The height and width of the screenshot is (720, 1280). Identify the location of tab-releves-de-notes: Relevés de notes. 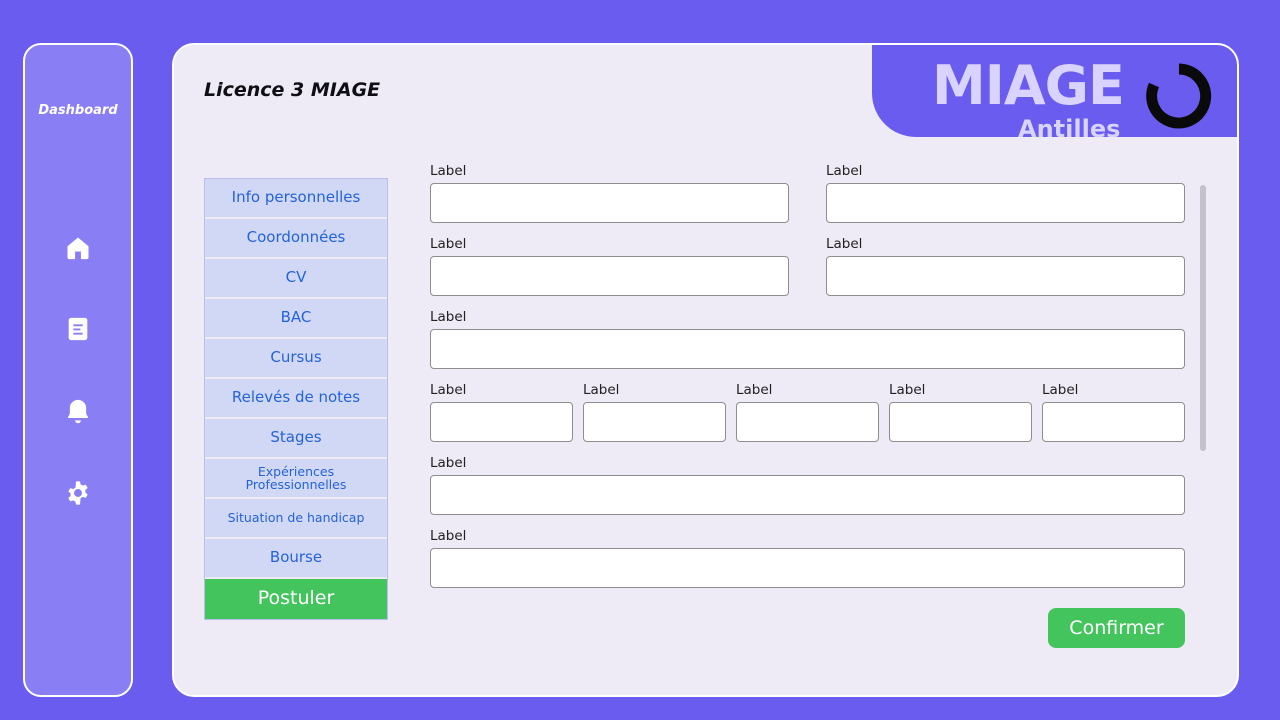
(296, 399).